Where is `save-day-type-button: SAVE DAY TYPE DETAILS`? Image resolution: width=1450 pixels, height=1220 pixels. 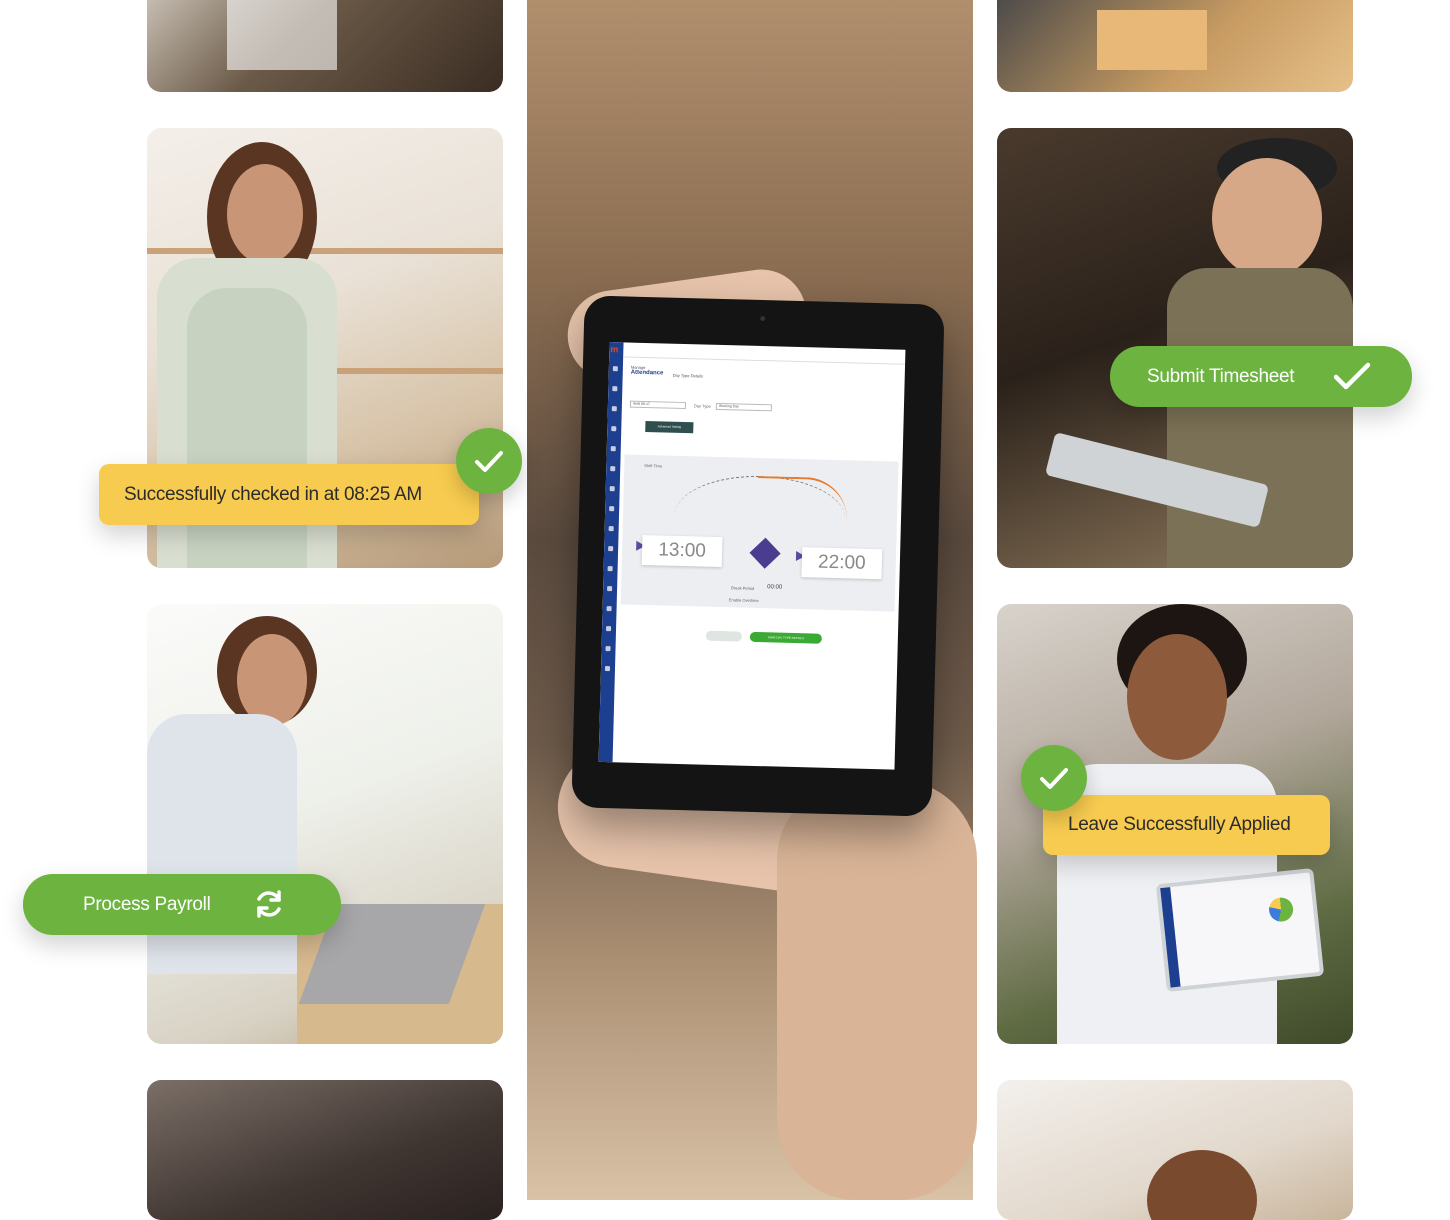
save-day-type-button: SAVE DAY TYPE DETAILS is located at coordinates (785, 637).